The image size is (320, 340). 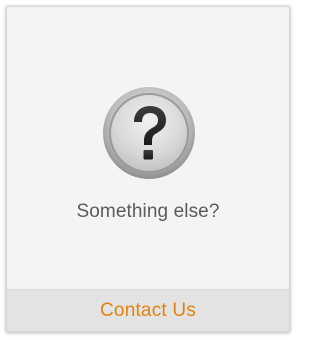 I want to click on contact-us-label: Contact Us, so click(x=148, y=310).